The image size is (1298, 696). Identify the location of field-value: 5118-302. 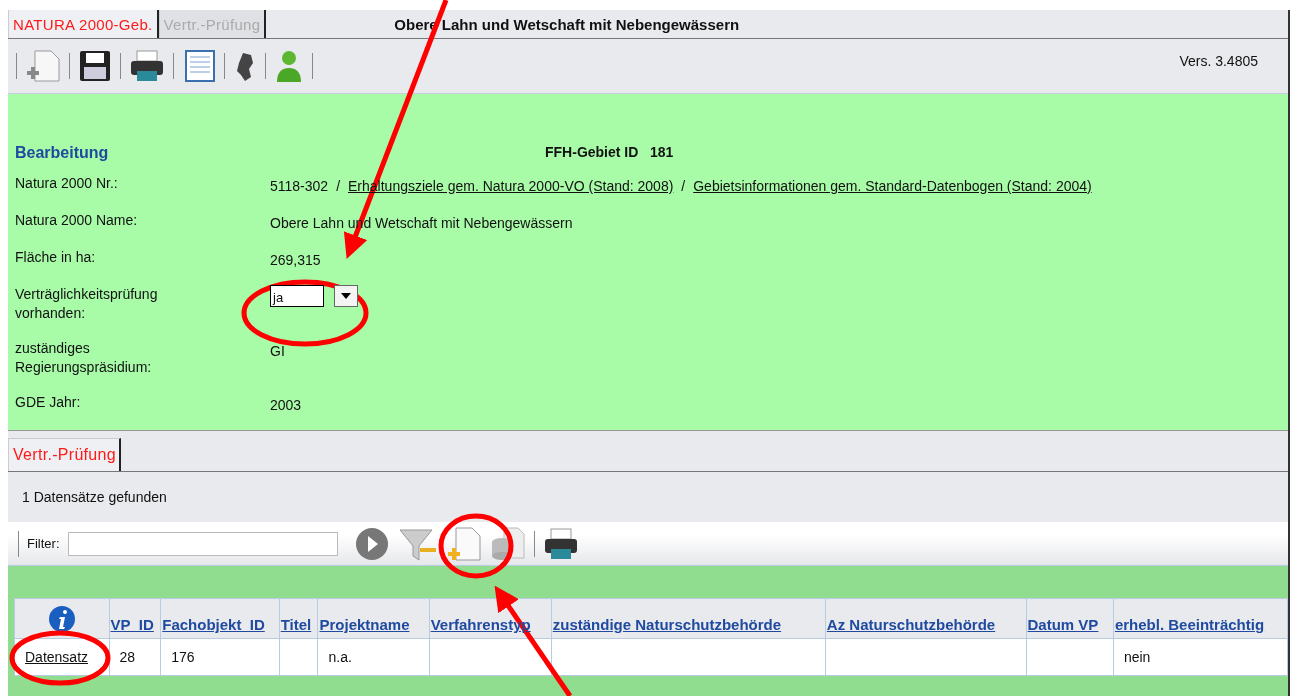
(299, 186).